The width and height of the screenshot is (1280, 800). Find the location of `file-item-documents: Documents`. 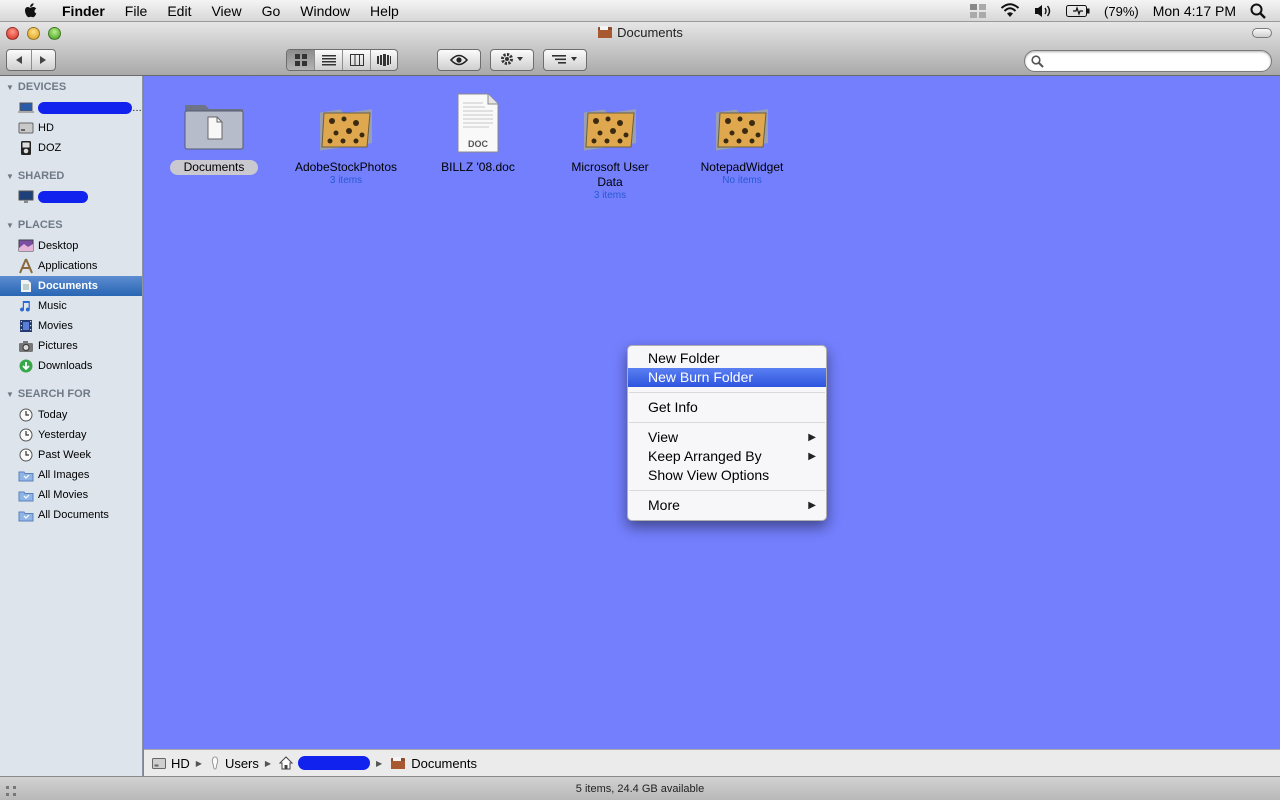

file-item-documents: Documents is located at coordinates (214, 131).